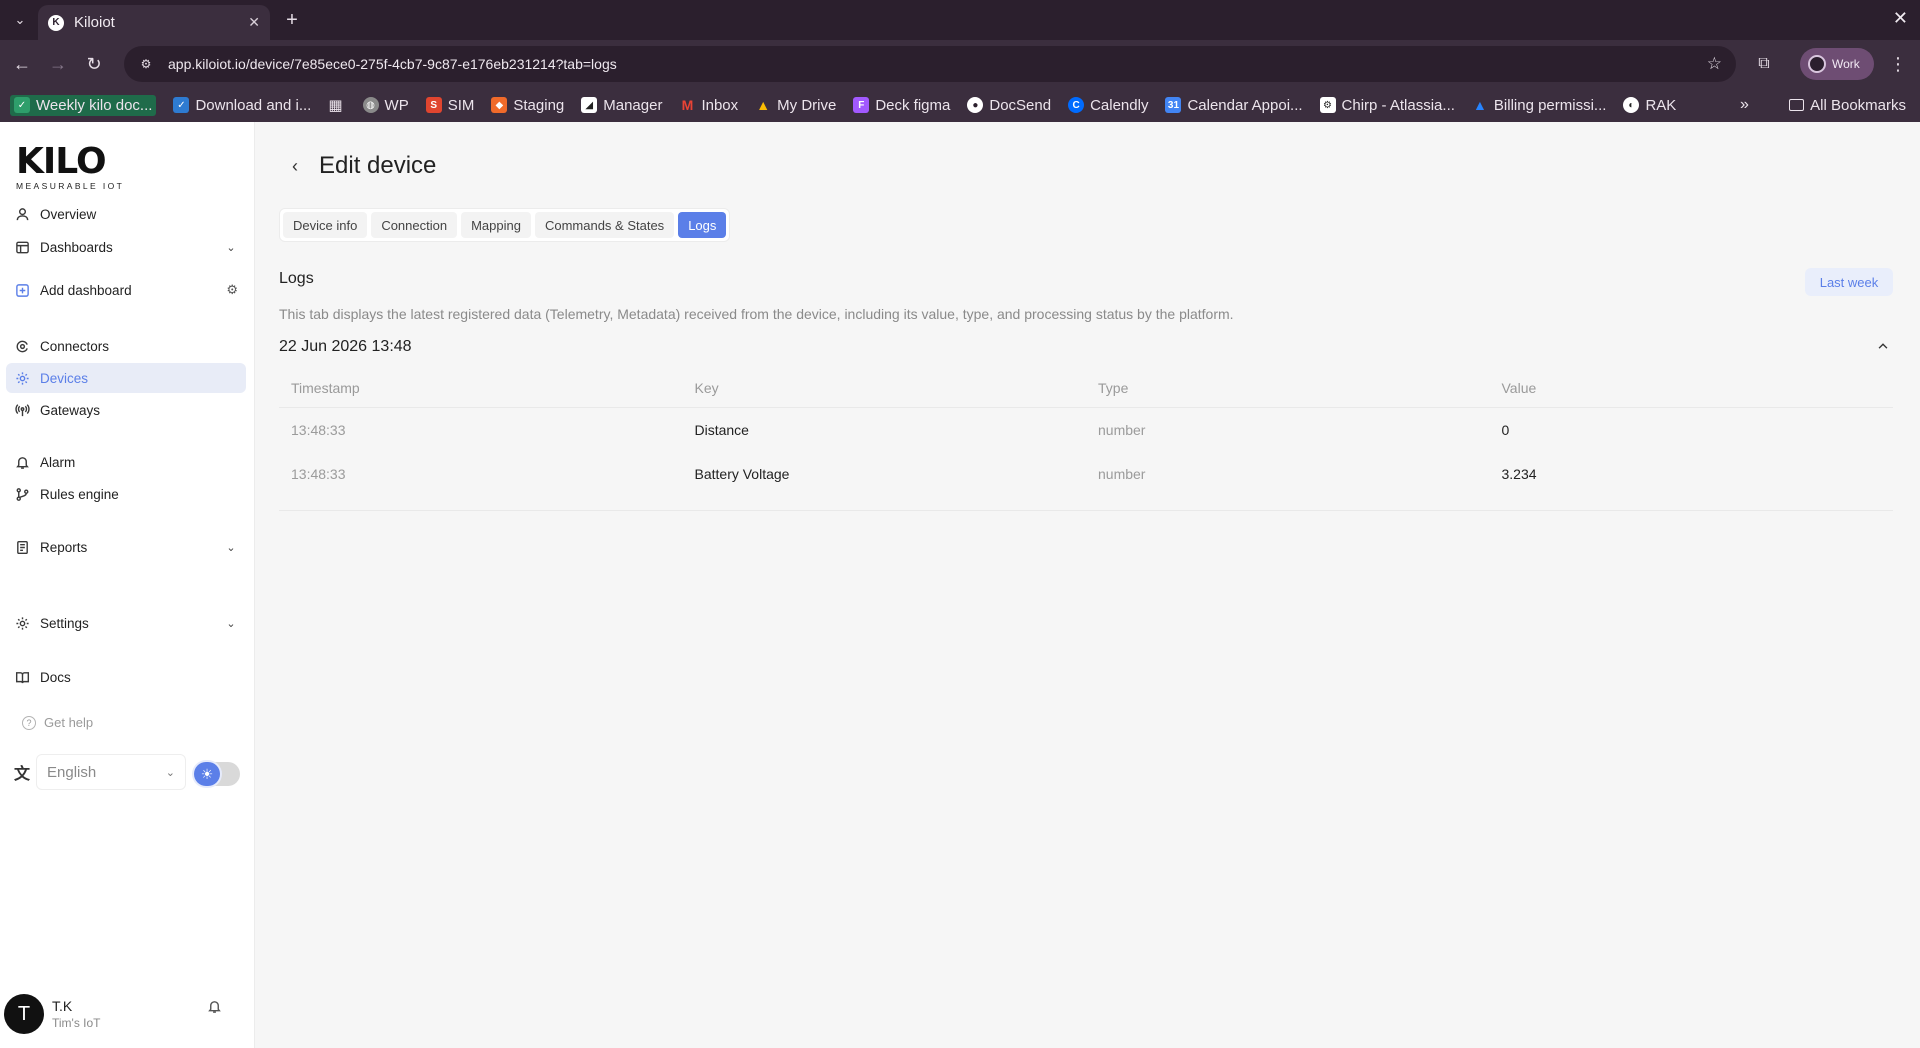 This screenshot has width=1920, height=1048. I want to click on user-info: T.K Tim's IoT, so click(76, 1014).